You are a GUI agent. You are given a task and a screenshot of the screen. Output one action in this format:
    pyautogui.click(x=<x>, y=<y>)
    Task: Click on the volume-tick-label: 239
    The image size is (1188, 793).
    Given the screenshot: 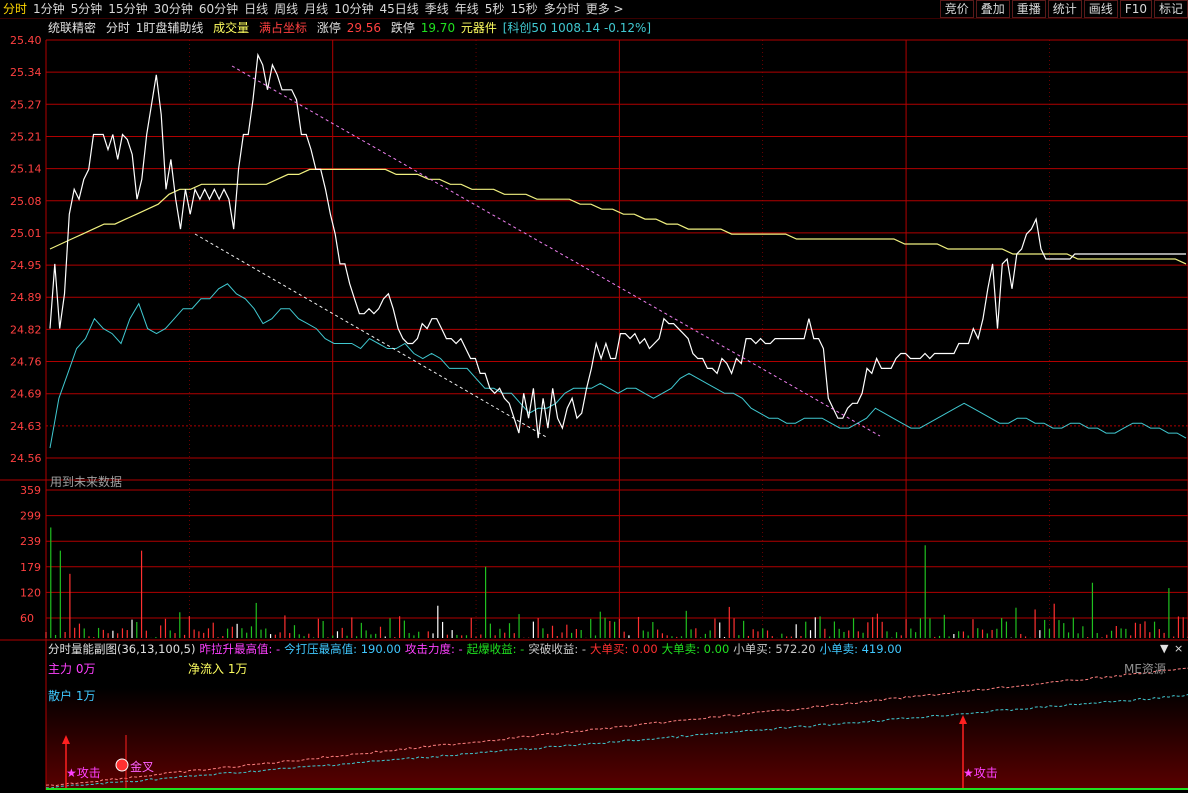 What is the action you would take?
    pyautogui.click(x=30, y=541)
    